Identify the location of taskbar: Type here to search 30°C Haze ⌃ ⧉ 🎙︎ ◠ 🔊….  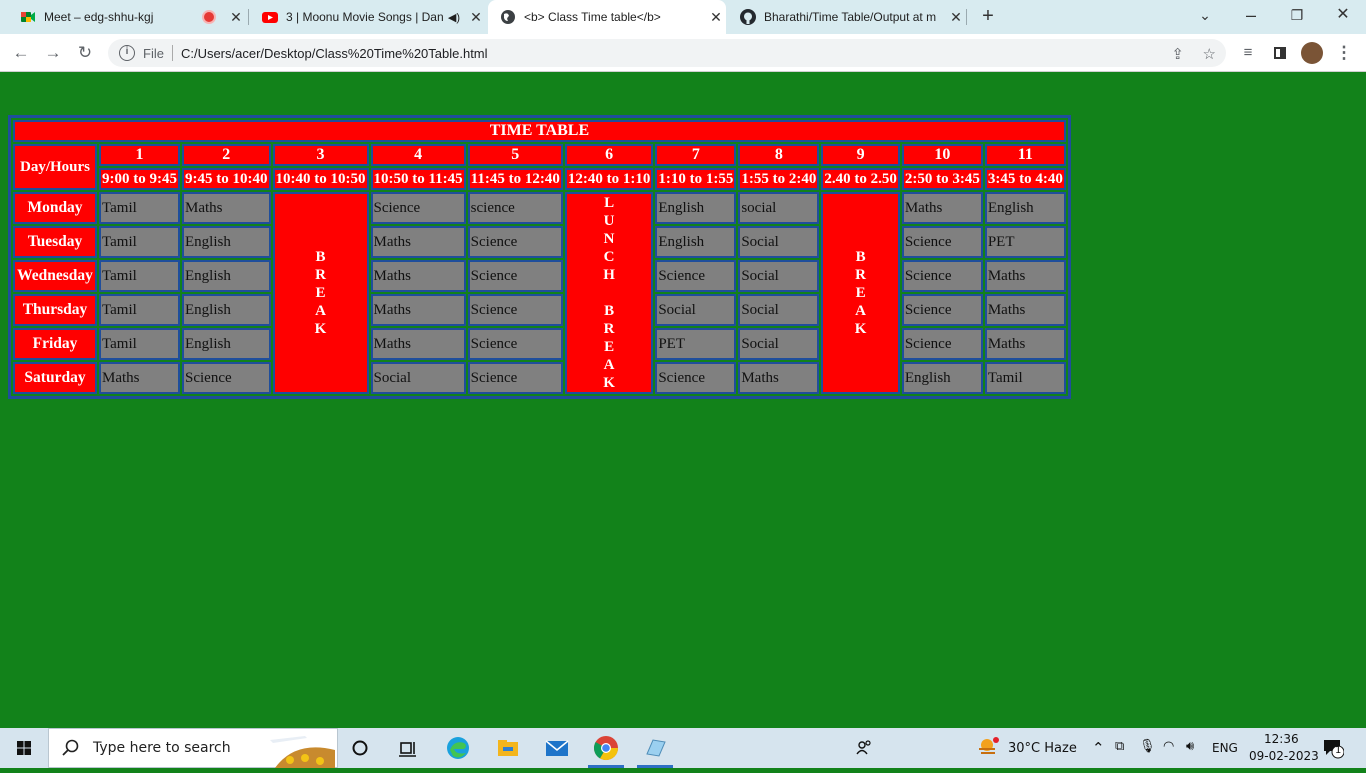
(683, 748).